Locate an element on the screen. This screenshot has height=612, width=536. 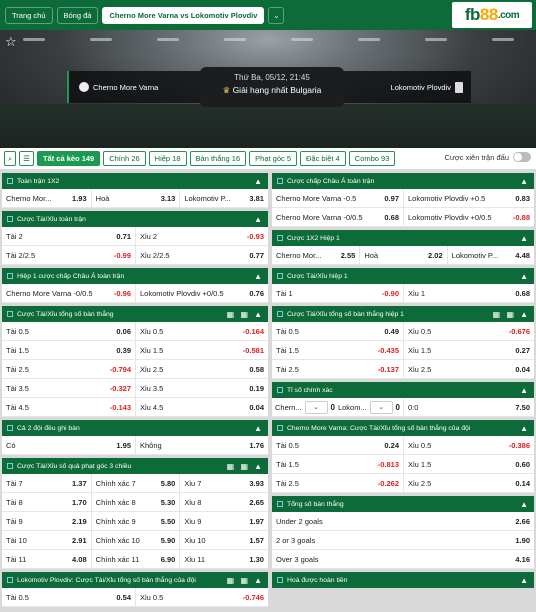
market-header: Hiệp 1 cược chấp Châu Á toàn trận ▲ is located at coordinates (135, 276).